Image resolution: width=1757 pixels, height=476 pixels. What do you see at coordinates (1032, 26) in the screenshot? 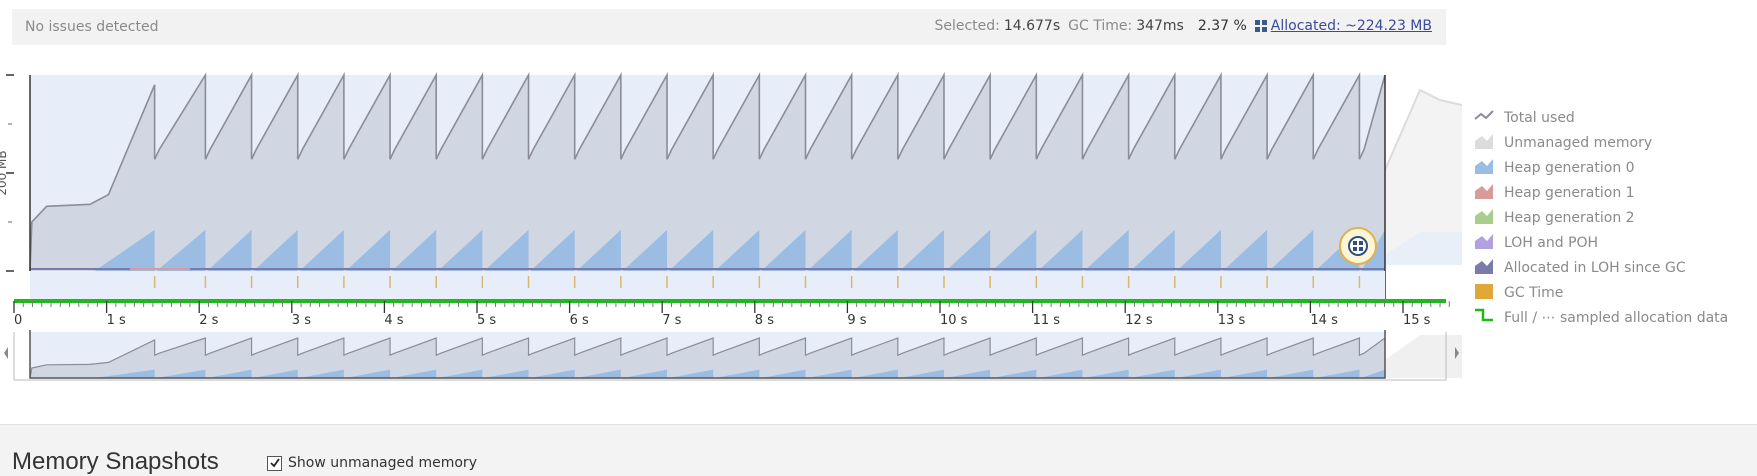
I see `selected-value: 14.677s` at bounding box center [1032, 26].